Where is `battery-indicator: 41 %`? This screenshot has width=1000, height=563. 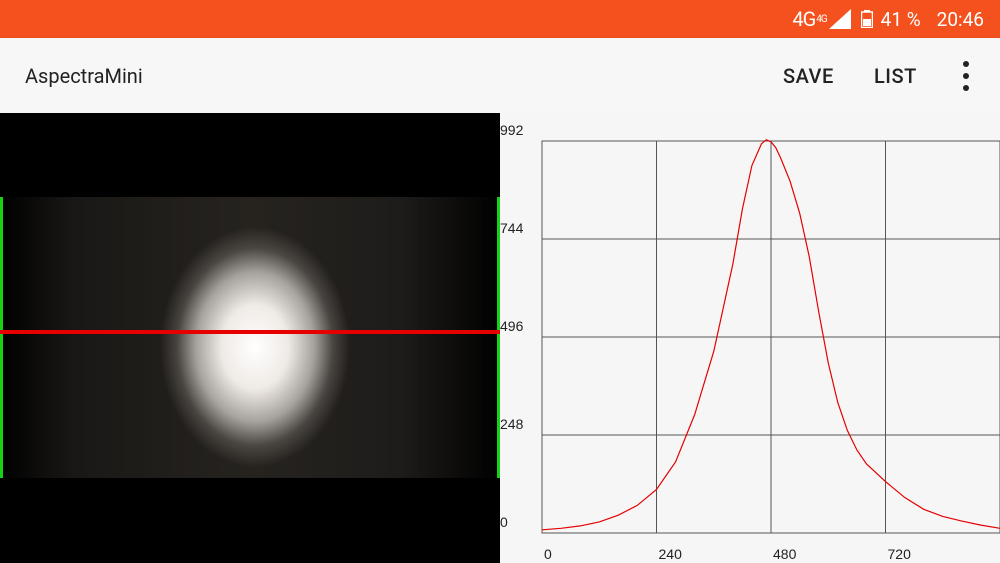 battery-indicator: 41 % is located at coordinates (890, 19).